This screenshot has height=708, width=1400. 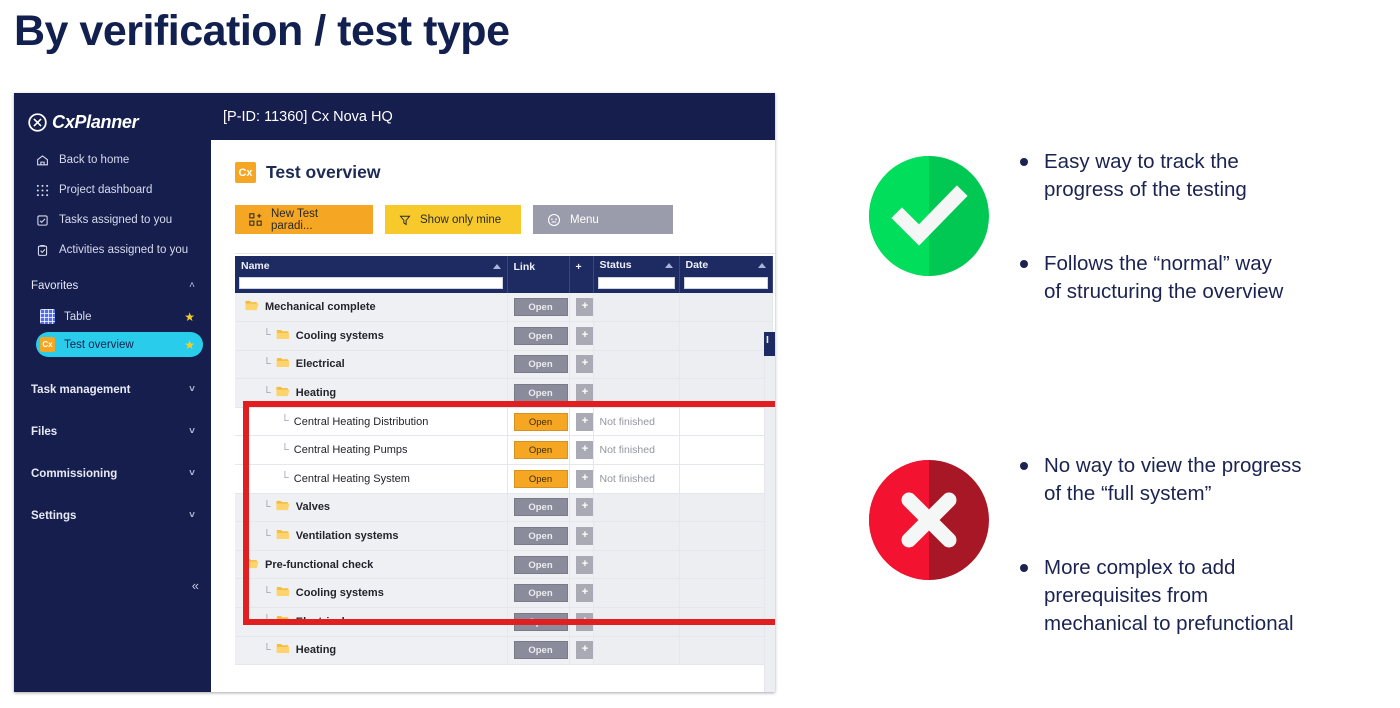 What do you see at coordinates (603, 219) in the screenshot?
I see `menu-button: Menu` at bounding box center [603, 219].